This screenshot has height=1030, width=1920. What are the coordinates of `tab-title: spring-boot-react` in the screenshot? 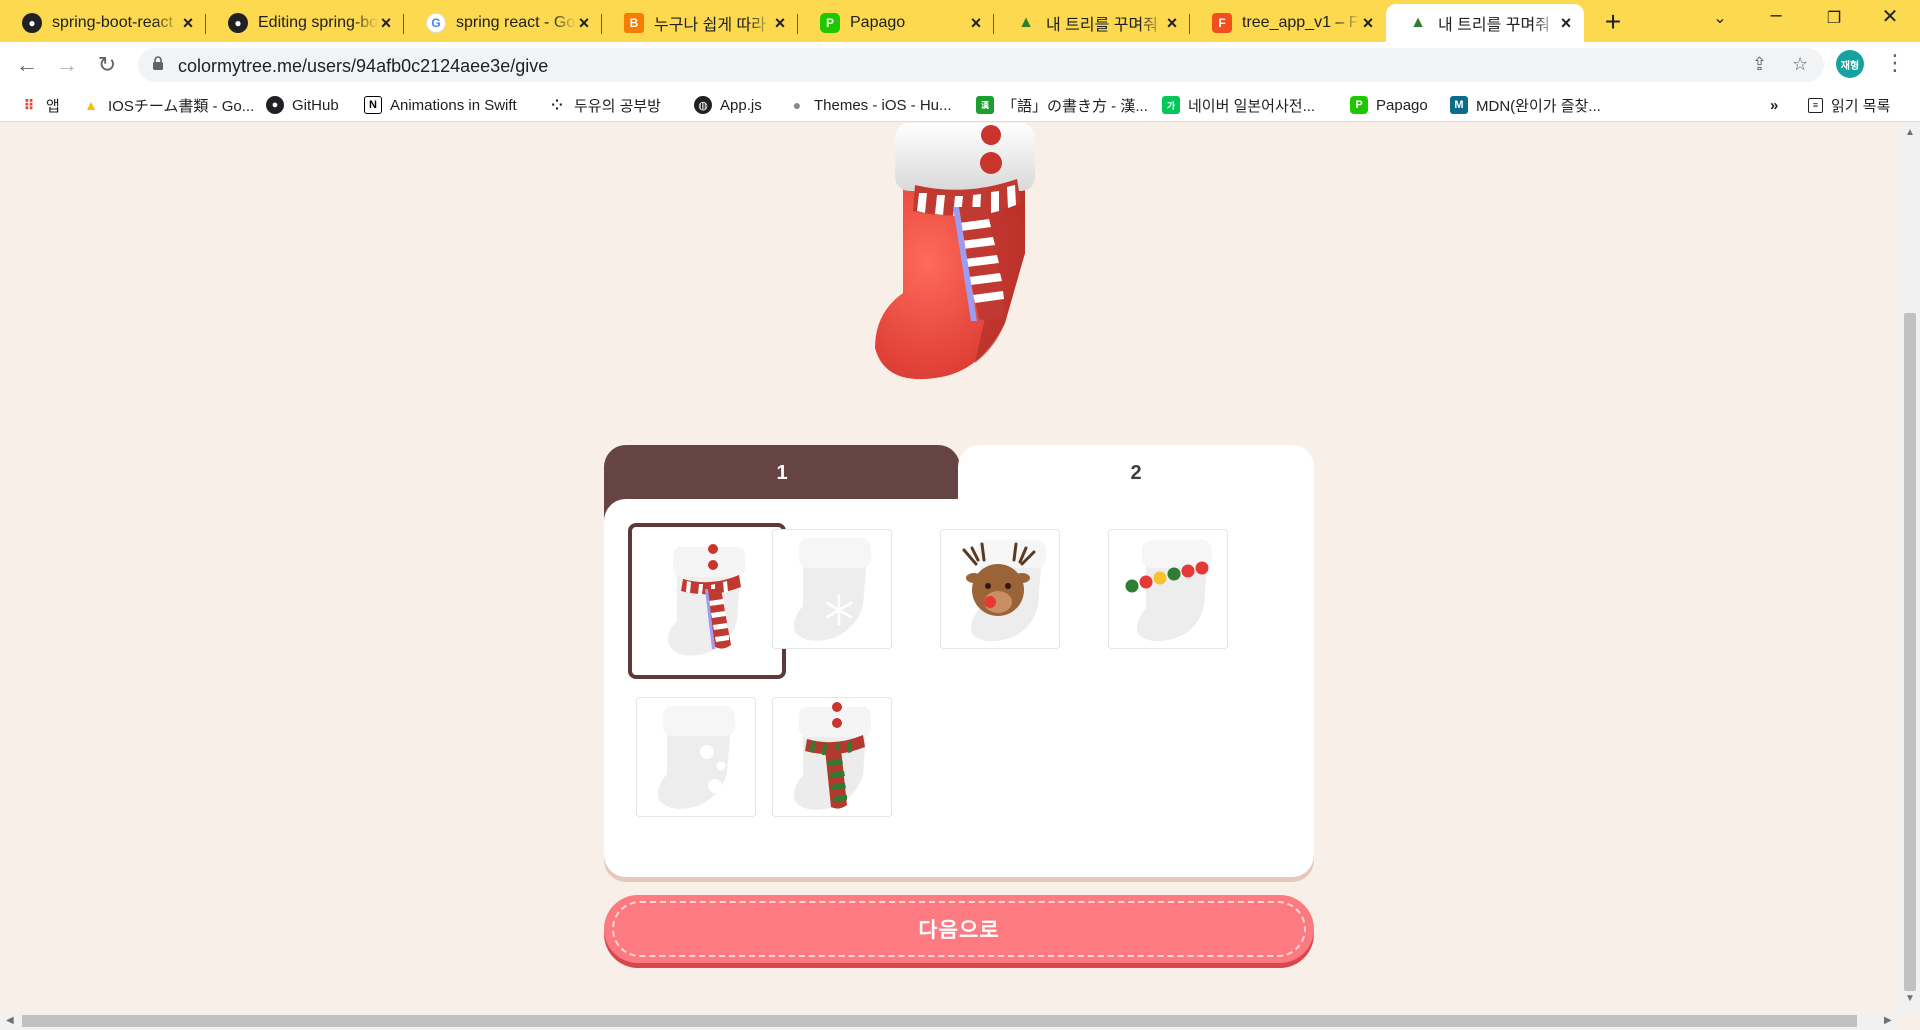 It's located at (112, 22).